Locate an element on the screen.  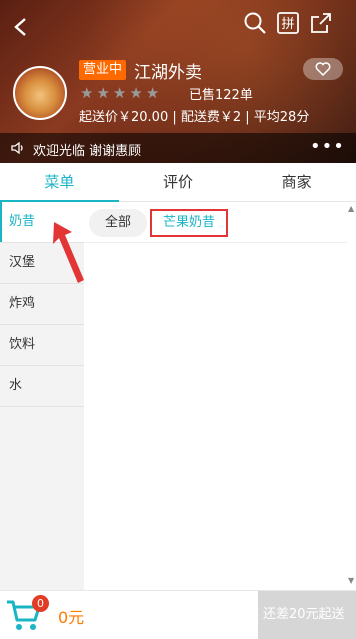
sidebar-item-drinks: 饮料 is located at coordinates (42, 345).